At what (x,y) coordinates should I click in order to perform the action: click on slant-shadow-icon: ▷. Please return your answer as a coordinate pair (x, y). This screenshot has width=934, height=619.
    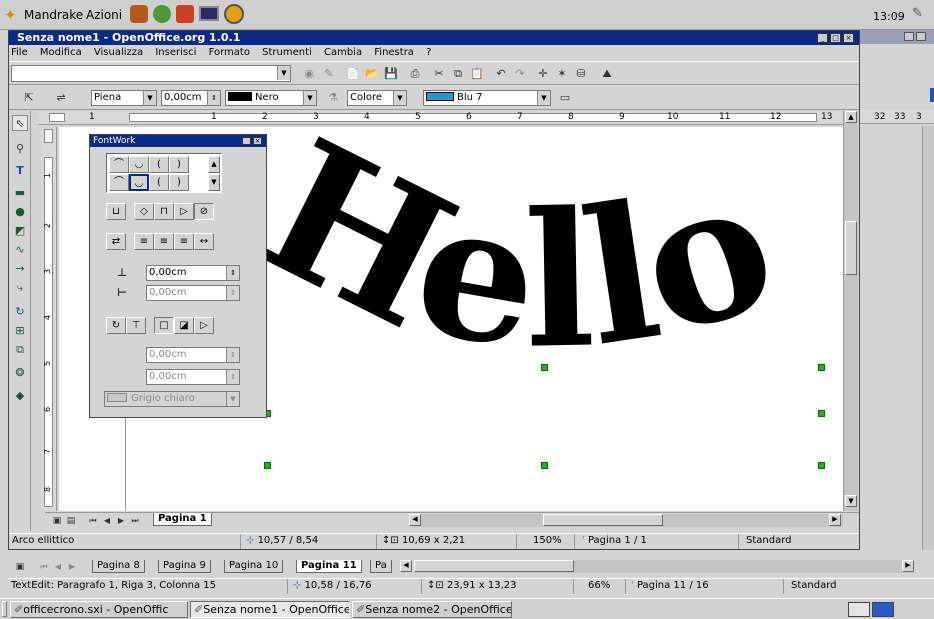
    Looking at the image, I should click on (204, 325).